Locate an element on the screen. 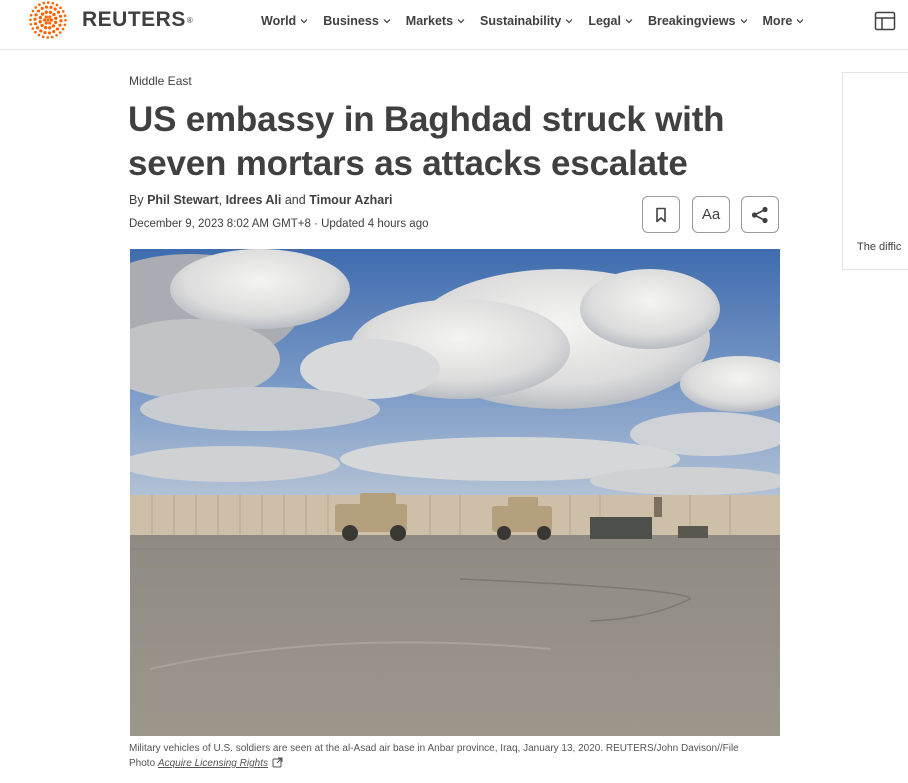 This screenshot has height=783, width=908. author-link: Idrees Ali is located at coordinates (254, 200).